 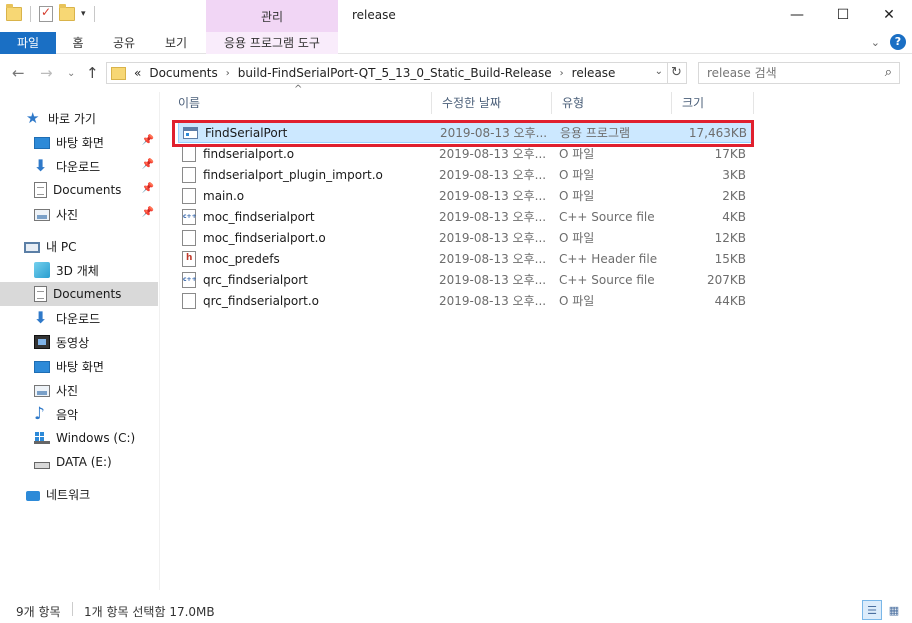 What do you see at coordinates (259, 216) in the screenshot?
I see `file-name: moc_findserialport` at bounding box center [259, 216].